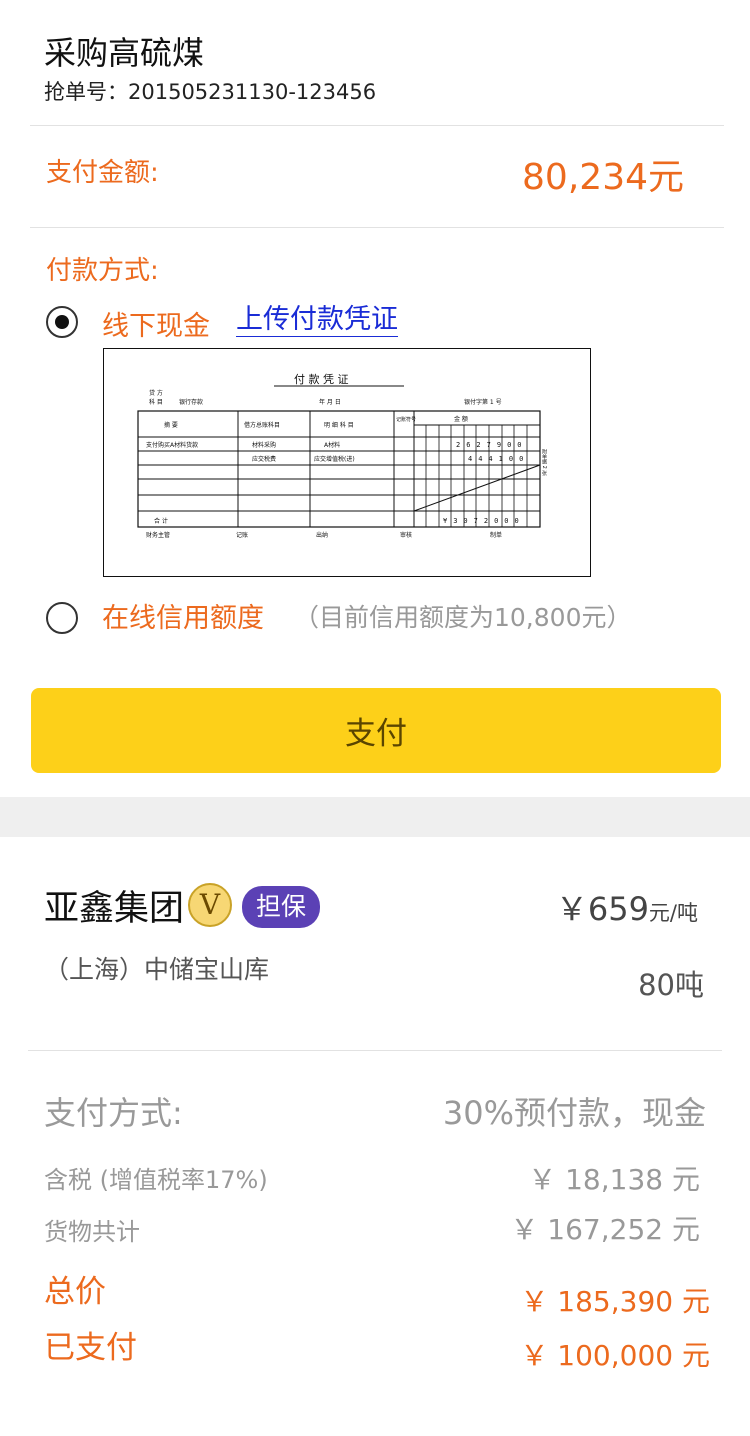 The height and width of the screenshot is (1436, 750). I want to click on voucher-header-detail: 明 细 科 目, so click(339, 425).